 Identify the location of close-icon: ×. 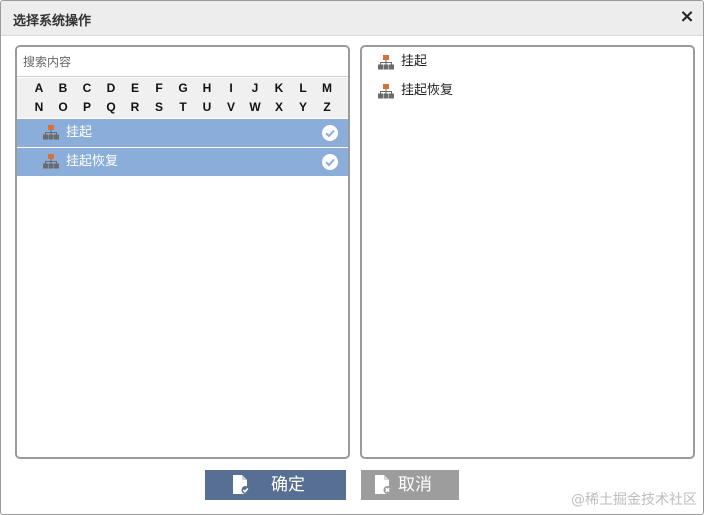
(687, 17).